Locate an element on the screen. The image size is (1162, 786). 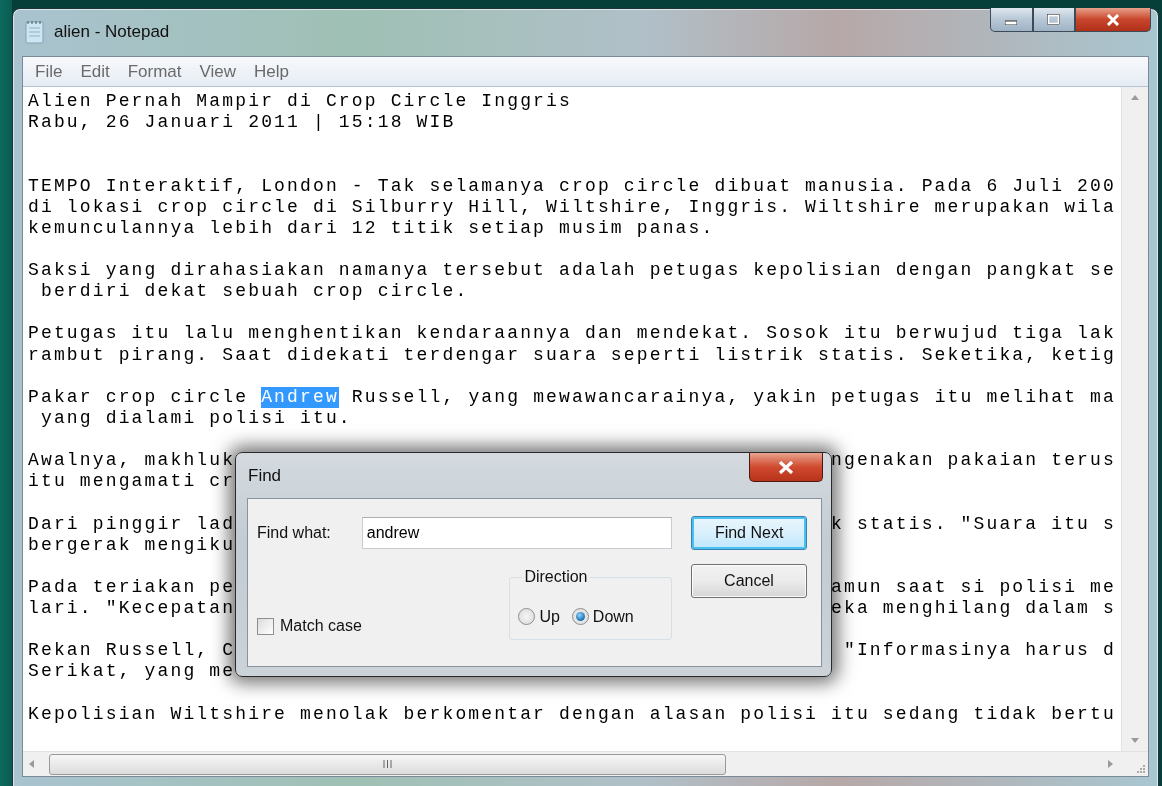
text-line: berdiri dekat sebuah crop circle. is located at coordinates (254, 292).